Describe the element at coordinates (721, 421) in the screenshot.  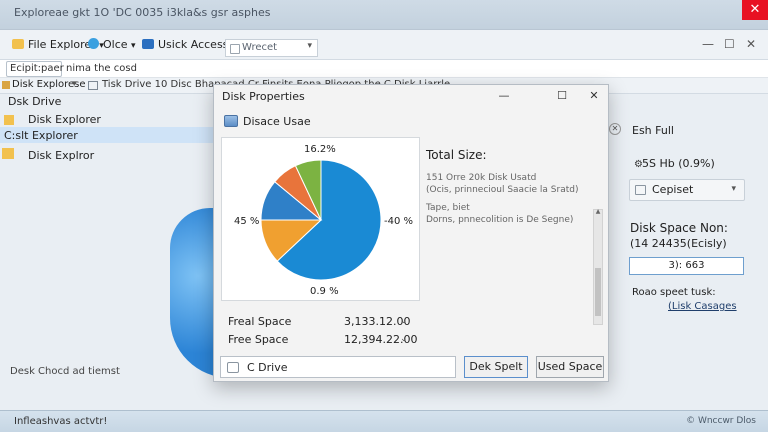
I see `taskbar-right-text: © Wnccwr Dlos` at that location.